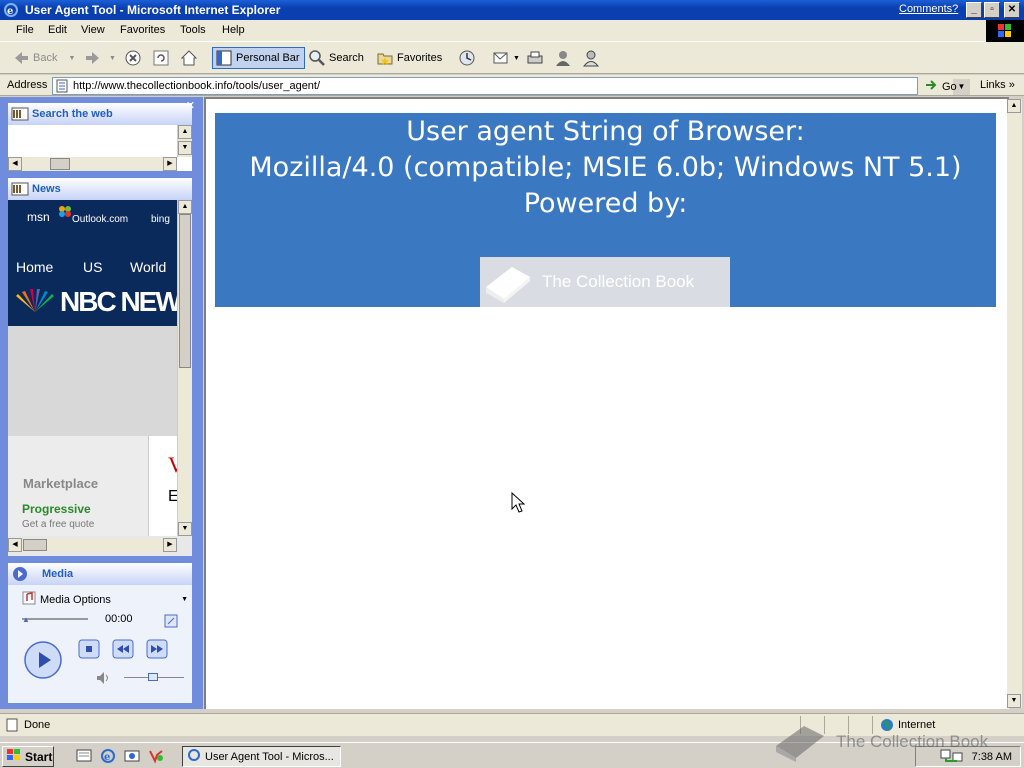  What do you see at coordinates (409, 58) in the screenshot?
I see `favorites-button: Favorites` at bounding box center [409, 58].